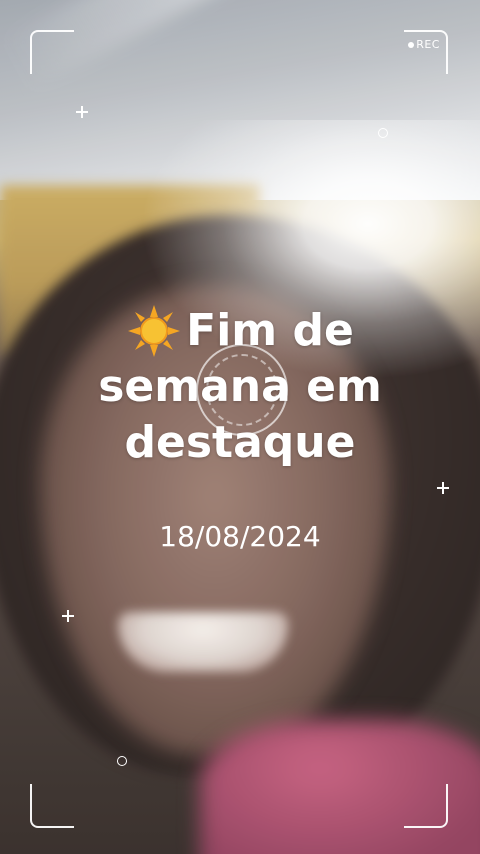 This screenshot has height=854, width=480. Describe the element at coordinates (270, 330) in the screenshot. I see `headline-line-1: Fim de` at that location.